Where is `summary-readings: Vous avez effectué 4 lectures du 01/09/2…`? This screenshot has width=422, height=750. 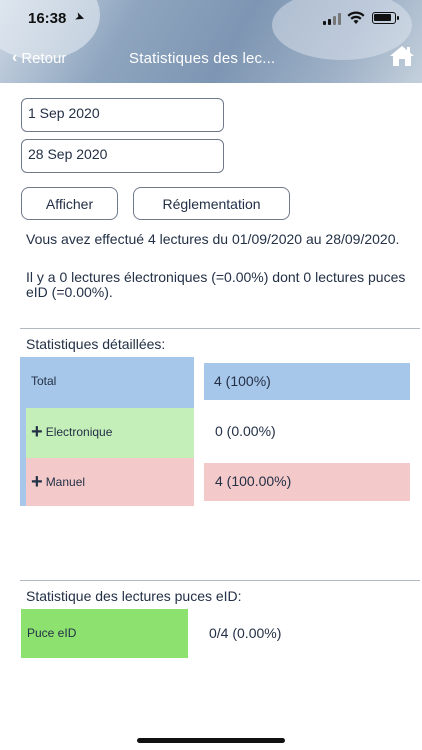
summary-readings: Vous avez effectué 4 lectures du 01/09/2… is located at coordinates (213, 239).